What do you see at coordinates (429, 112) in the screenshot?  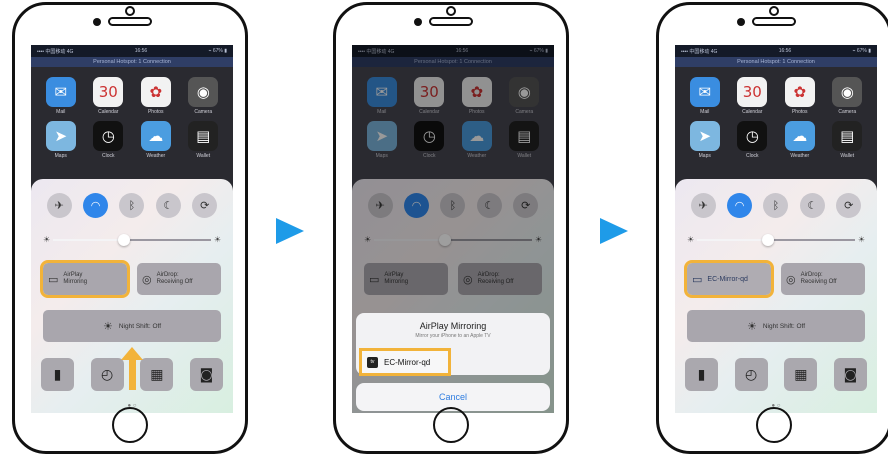 I see `app-label: Calendar` at bounding box center [429, 112].